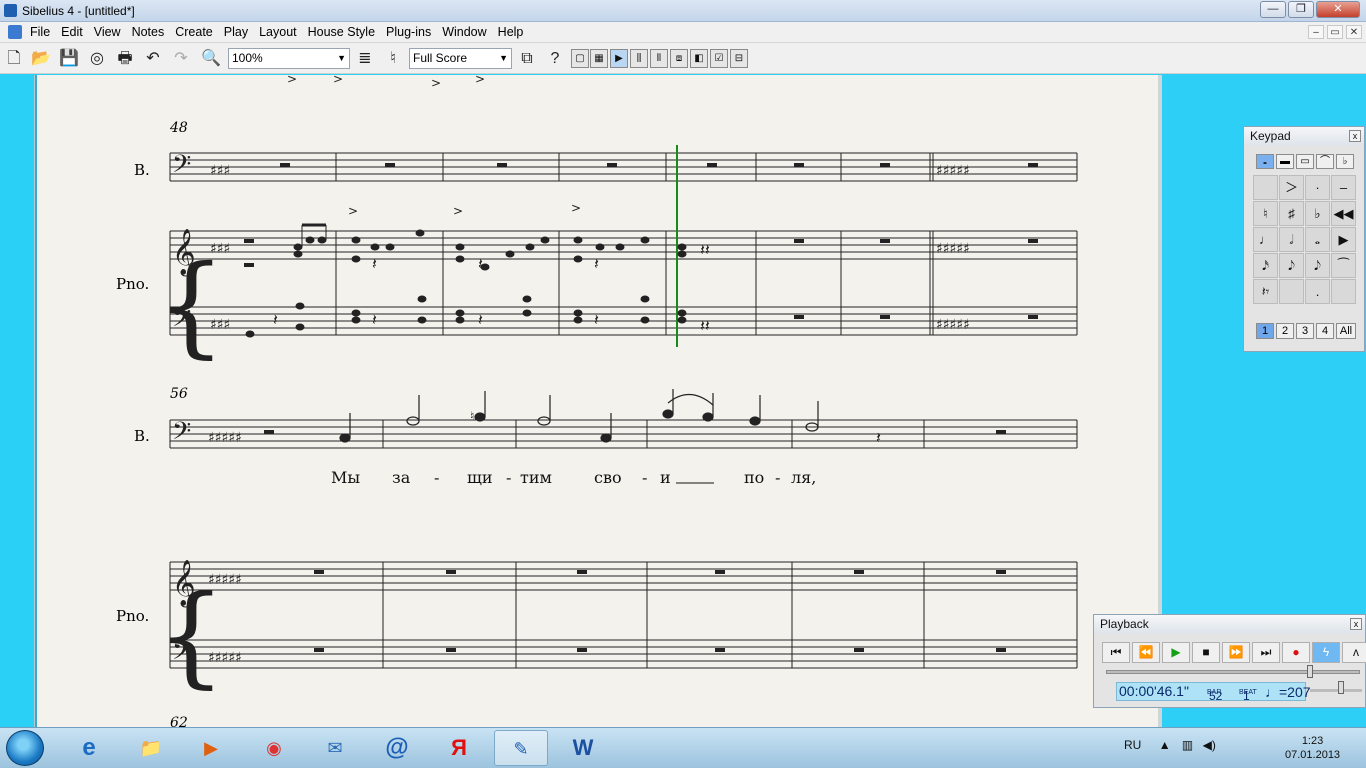  What do you see at coordinates (153, 59) in the screenshot?
I see `undo-icon: ↶` at bounding box center [153, 59].